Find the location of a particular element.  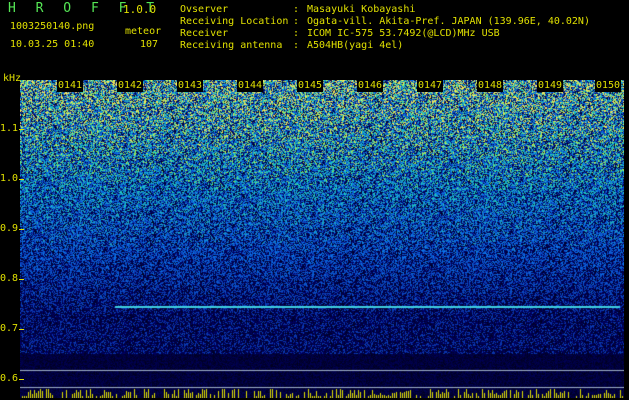

info-row-antenna: Receiving antenna: A504HB(yagi 4el) is located at coordinates (291, 45).